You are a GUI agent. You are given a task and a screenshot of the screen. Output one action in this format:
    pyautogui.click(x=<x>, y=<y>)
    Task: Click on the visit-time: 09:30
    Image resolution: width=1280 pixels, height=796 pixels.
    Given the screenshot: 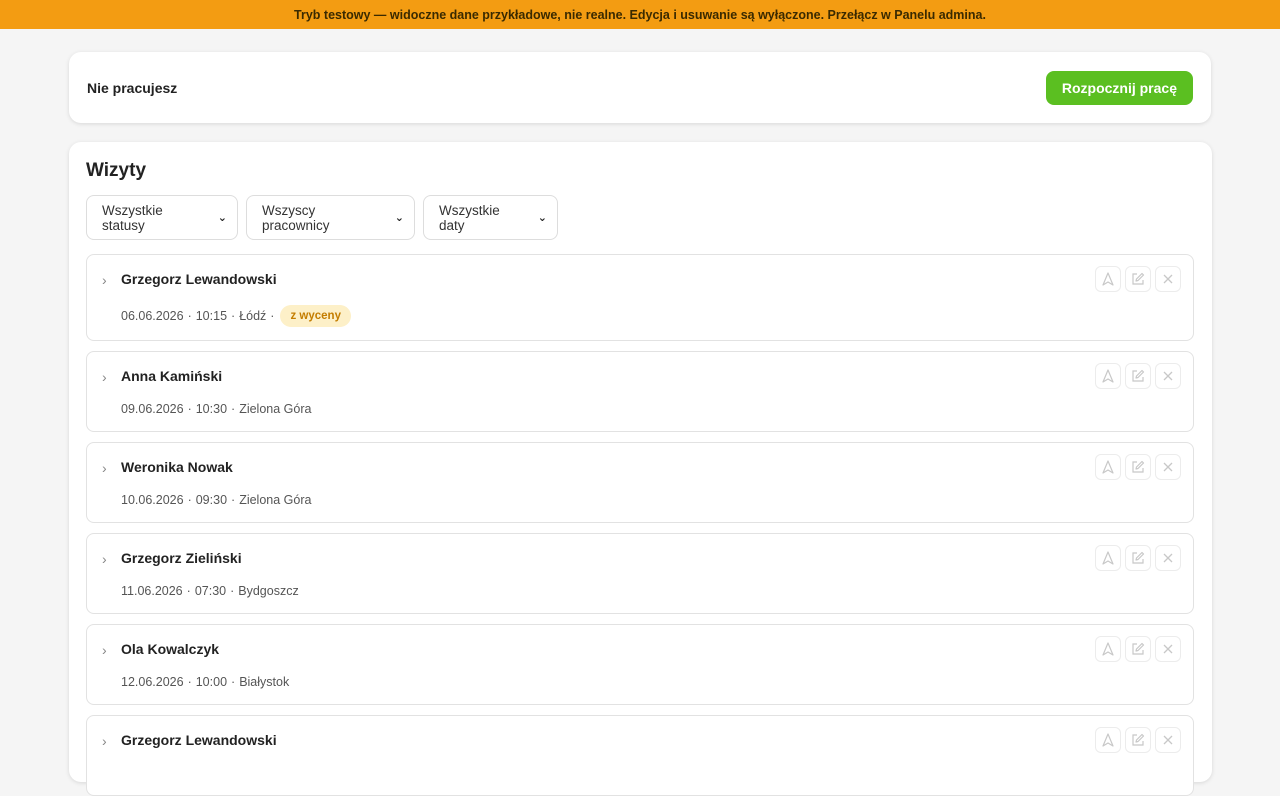 What is the action you would take?
    pyautogui.click(x=211, y=500)
    